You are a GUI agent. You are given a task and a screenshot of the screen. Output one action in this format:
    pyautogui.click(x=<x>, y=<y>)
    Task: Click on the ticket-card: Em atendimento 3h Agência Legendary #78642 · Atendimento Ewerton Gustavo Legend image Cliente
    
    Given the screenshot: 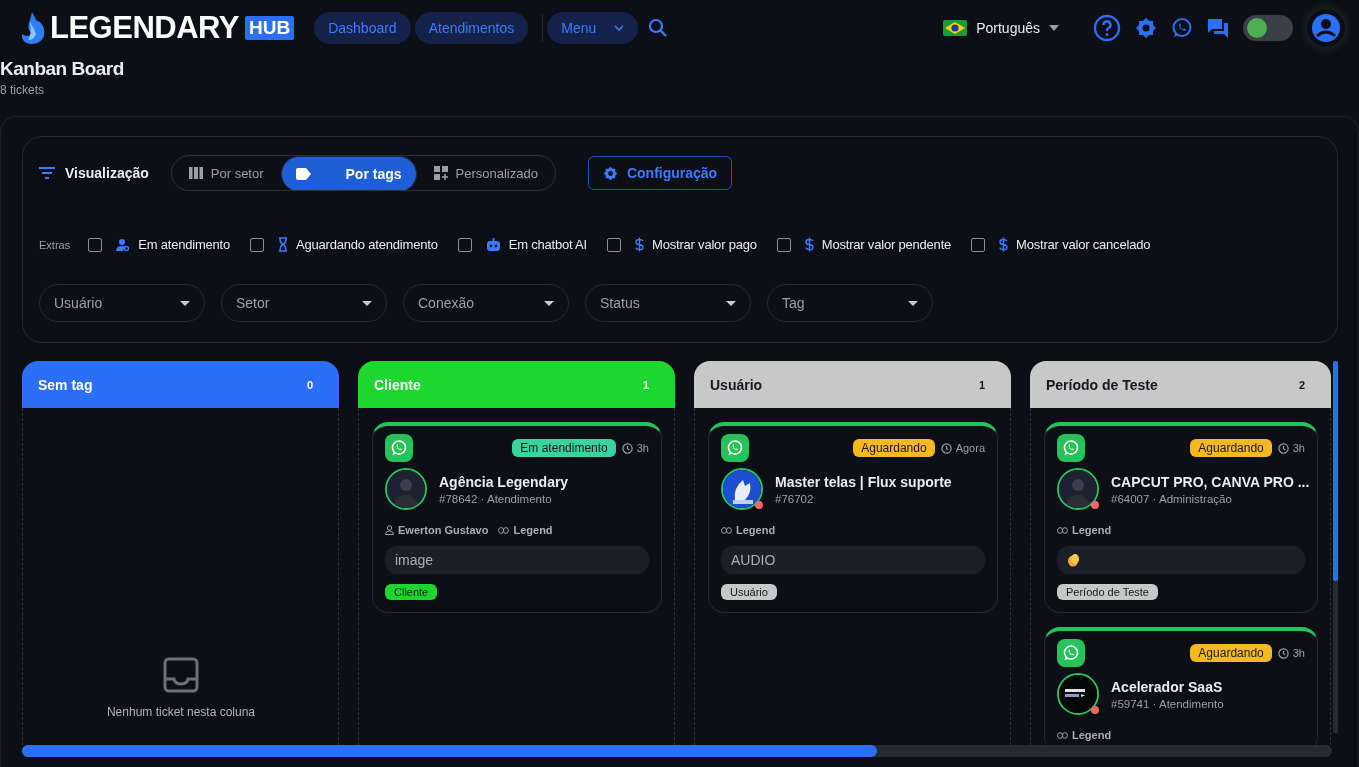 What is the action you would take?
    pyautogui.click(x=517, y=517)
    